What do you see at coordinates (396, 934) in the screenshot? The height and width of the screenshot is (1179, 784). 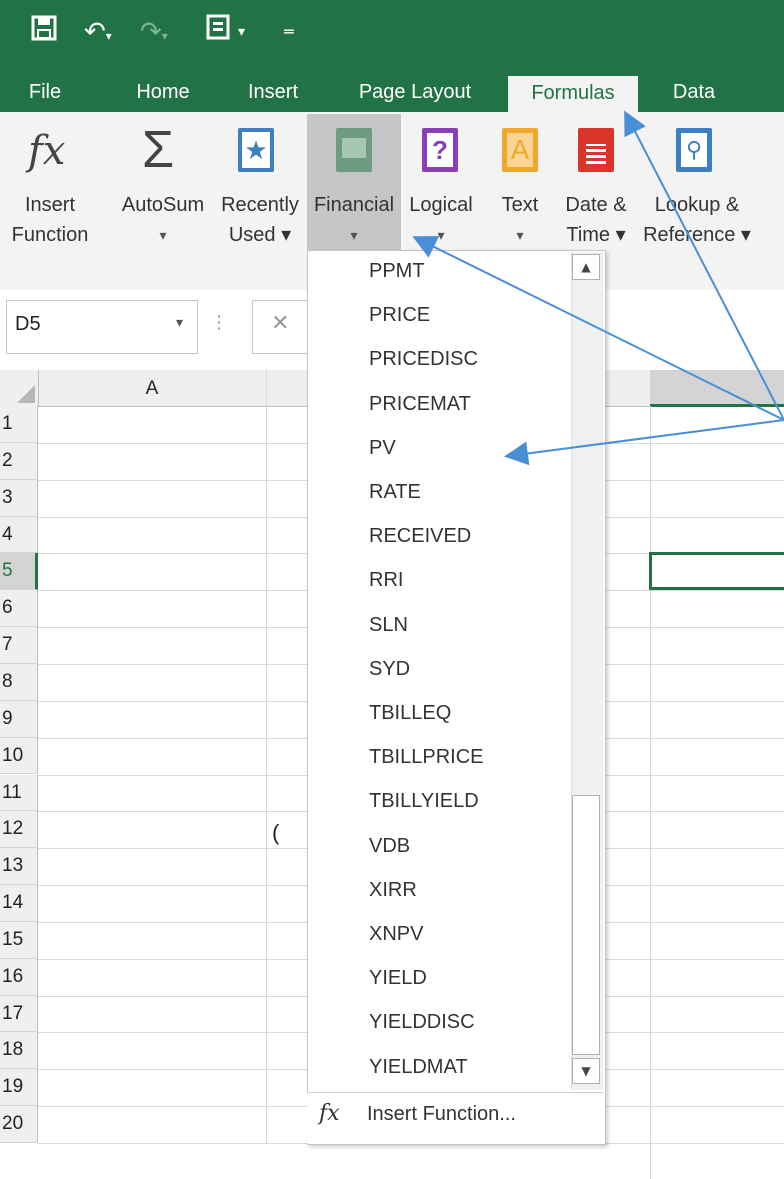 I see `menu-item-xnpv: XNPV` at bounding box center [396, 934].